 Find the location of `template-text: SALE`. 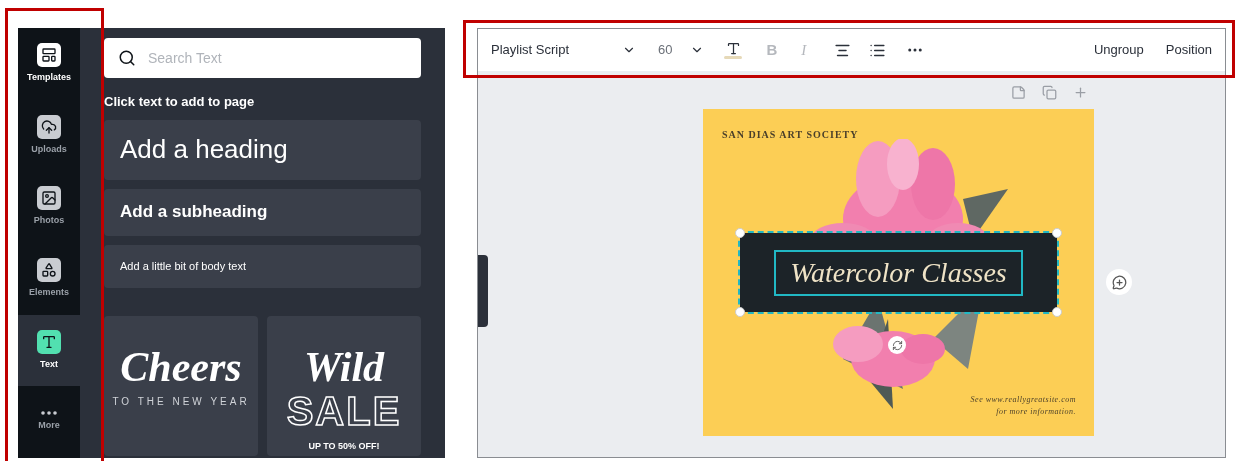

template-text: SALE is located at coordinates (344, 410).